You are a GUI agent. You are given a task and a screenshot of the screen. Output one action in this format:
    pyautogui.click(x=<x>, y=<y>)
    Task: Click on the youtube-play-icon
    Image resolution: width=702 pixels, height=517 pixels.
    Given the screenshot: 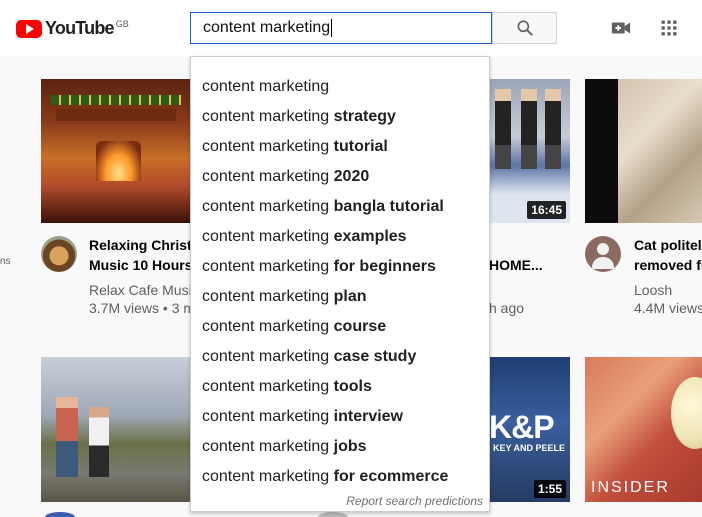 What is the action you would take?
    pyautogui.click(x=29, y=28)
    